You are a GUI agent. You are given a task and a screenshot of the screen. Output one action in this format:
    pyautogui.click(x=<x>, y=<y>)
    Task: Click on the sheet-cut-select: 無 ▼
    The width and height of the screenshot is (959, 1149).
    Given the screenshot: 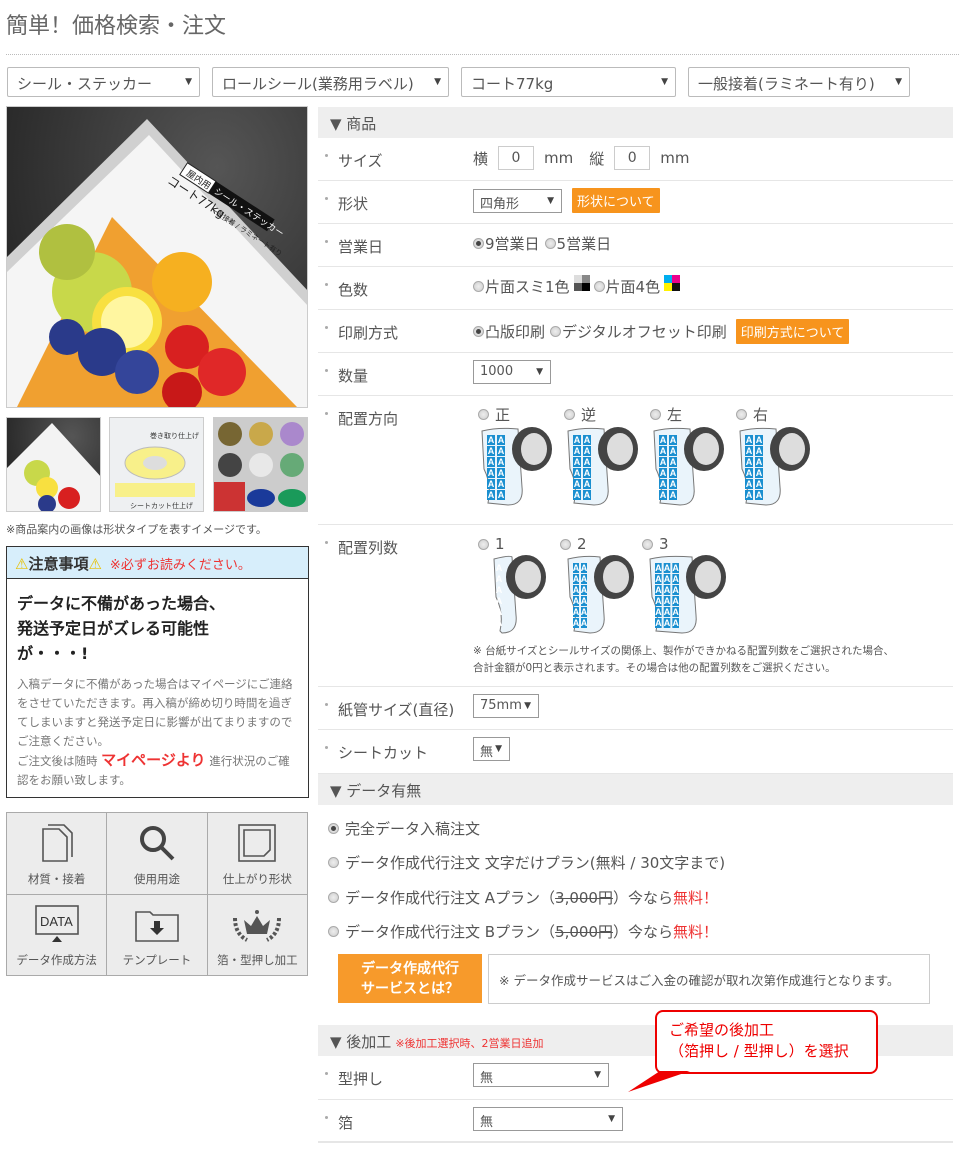 What is the action you would take?
    pyautogui.click(x=491, y=749)
    